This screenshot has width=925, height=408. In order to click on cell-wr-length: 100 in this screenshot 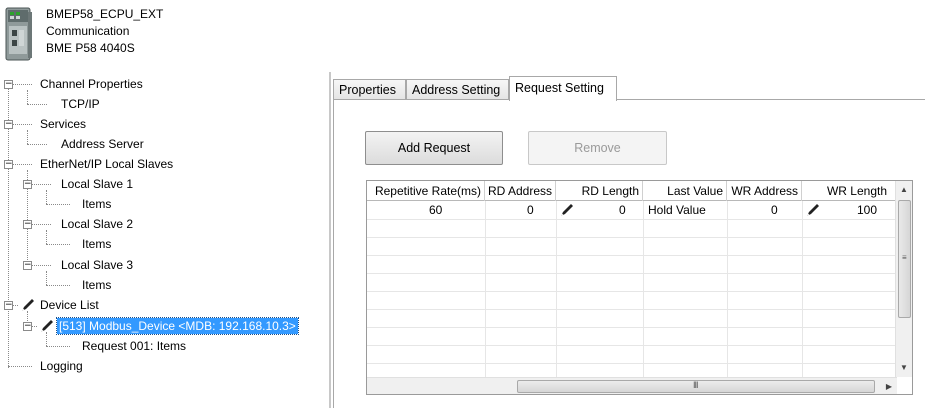, I will do `click(867, 210)`.